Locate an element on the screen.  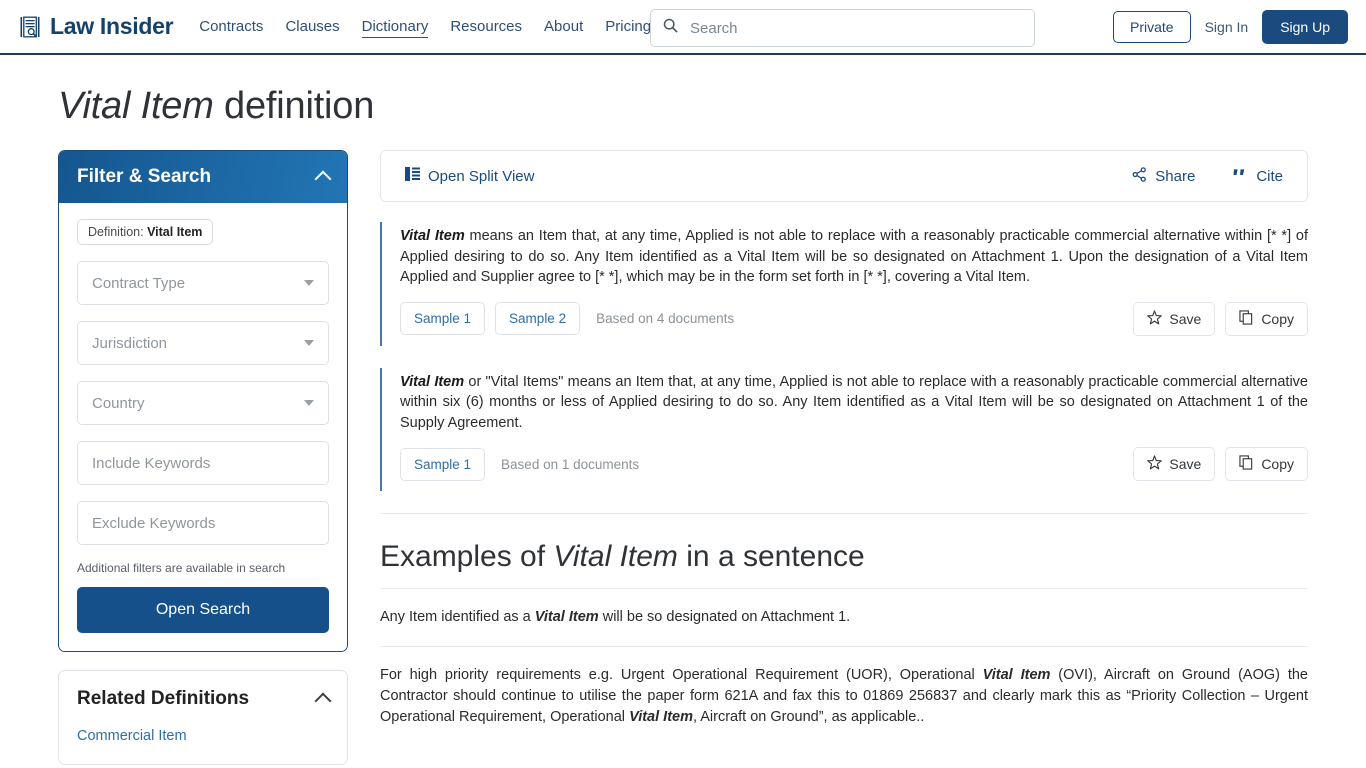
contract-type-placeholder: Contract Type is located at coordinates (139, 283).